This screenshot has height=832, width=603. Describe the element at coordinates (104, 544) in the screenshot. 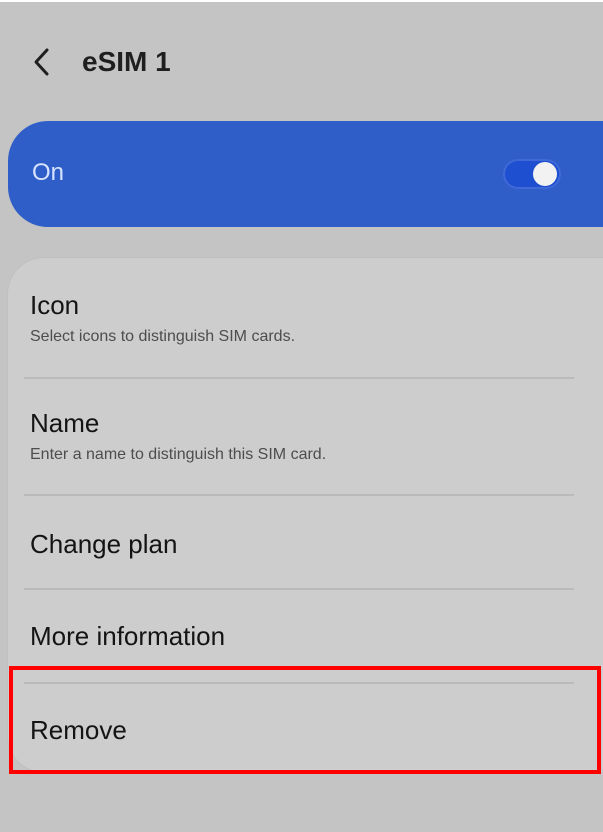

I see `item-title: Change plan` at that location.